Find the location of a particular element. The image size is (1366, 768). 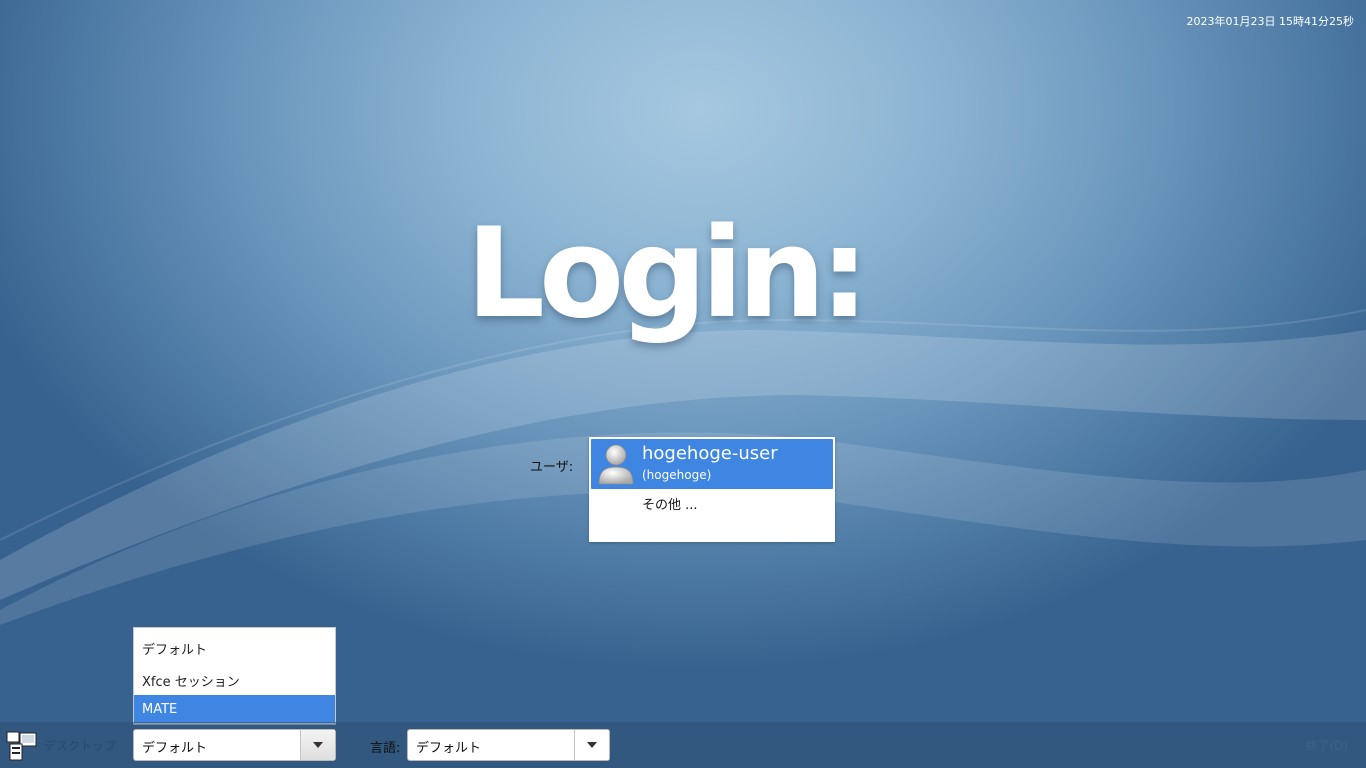

session-option-mate: MATE is located at coordinates (234, 709).